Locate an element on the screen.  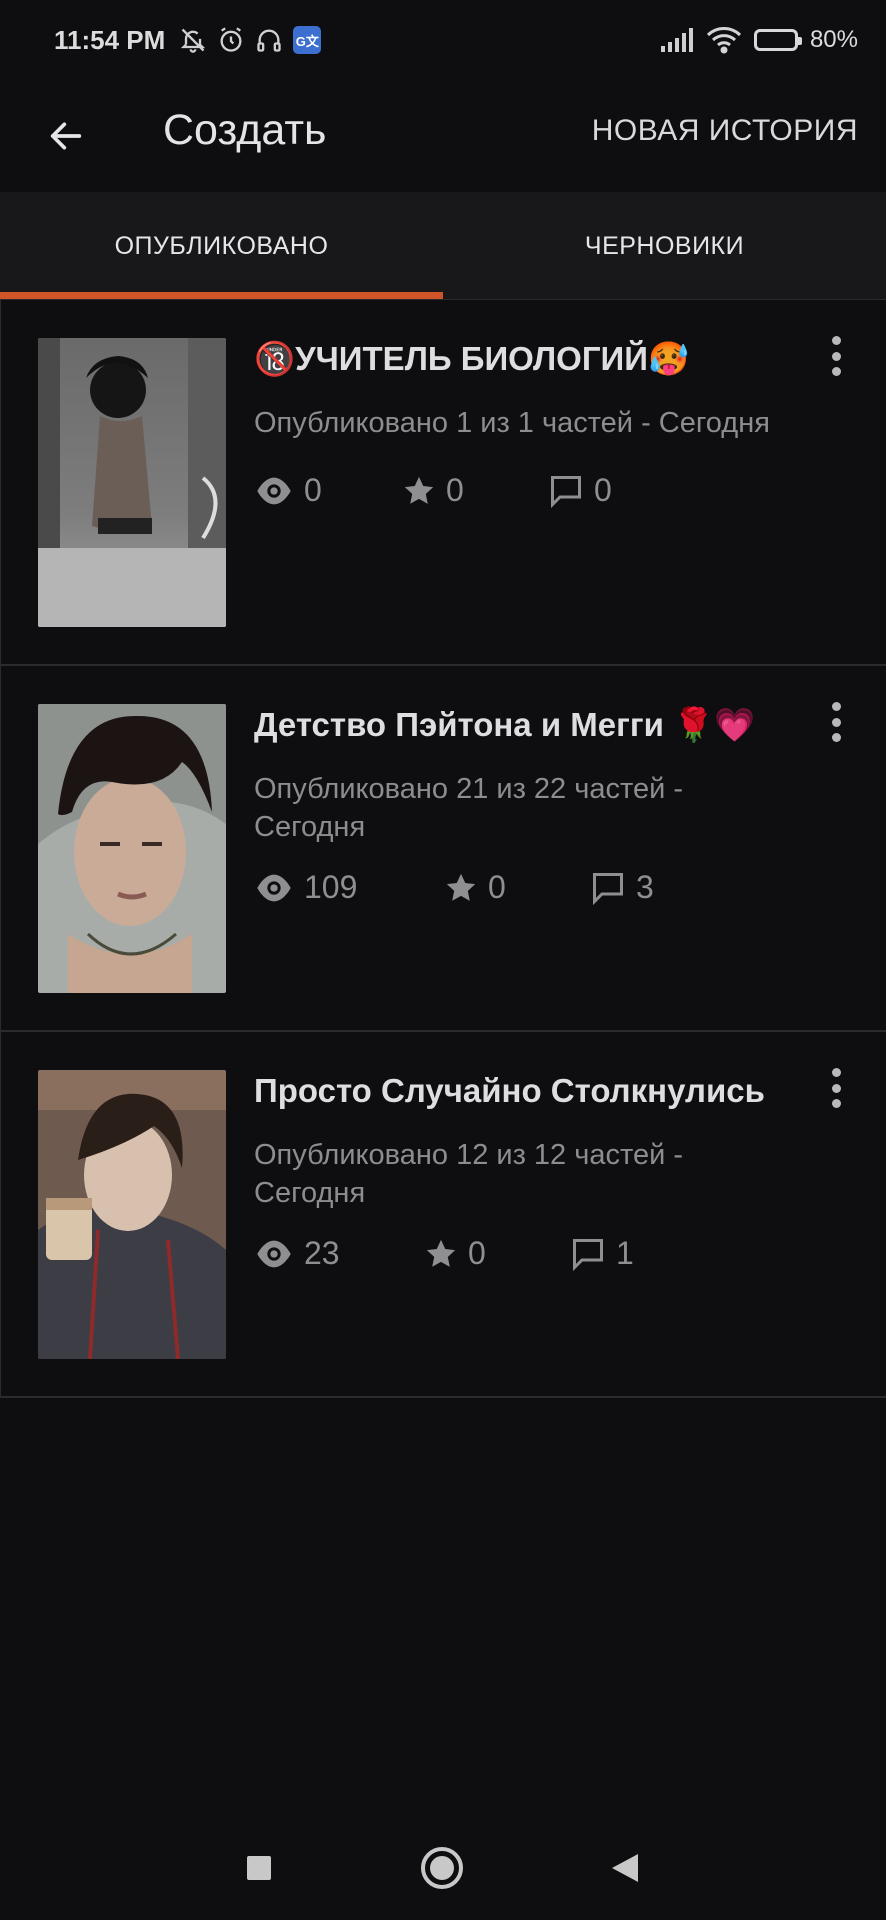
comments-count: 3 is located at coordinates (645, 887).